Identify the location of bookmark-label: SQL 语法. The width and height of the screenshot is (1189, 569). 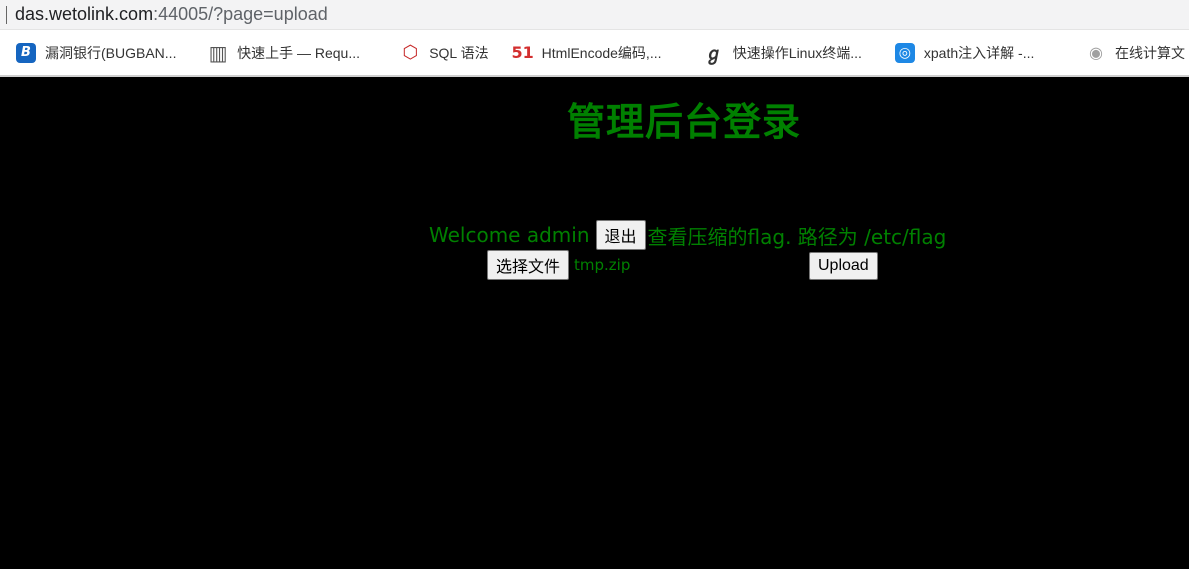
(459, 52).